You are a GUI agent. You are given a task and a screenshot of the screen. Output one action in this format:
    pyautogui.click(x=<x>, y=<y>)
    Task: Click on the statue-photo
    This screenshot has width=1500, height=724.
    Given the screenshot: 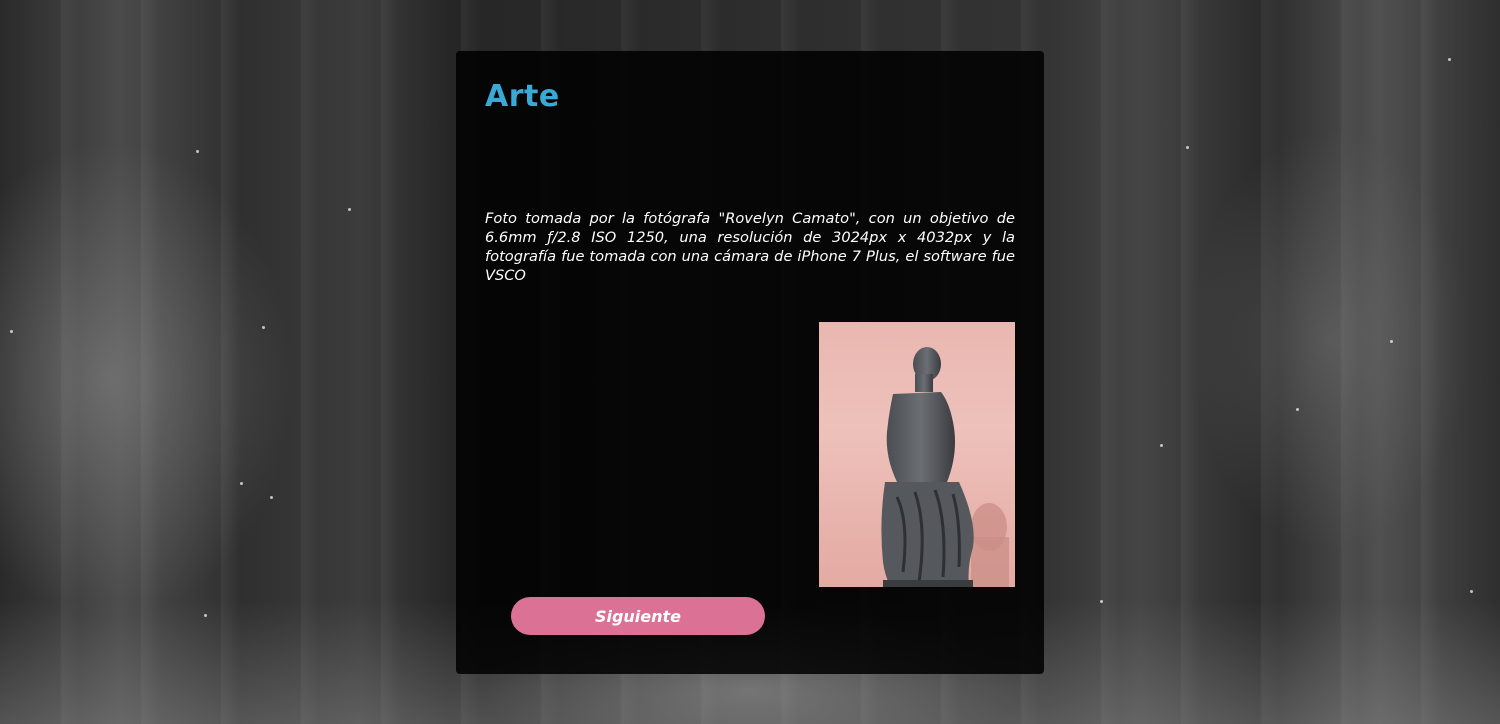 What is the action you would take?
    pyautogui.click(x=917, y=454)
    